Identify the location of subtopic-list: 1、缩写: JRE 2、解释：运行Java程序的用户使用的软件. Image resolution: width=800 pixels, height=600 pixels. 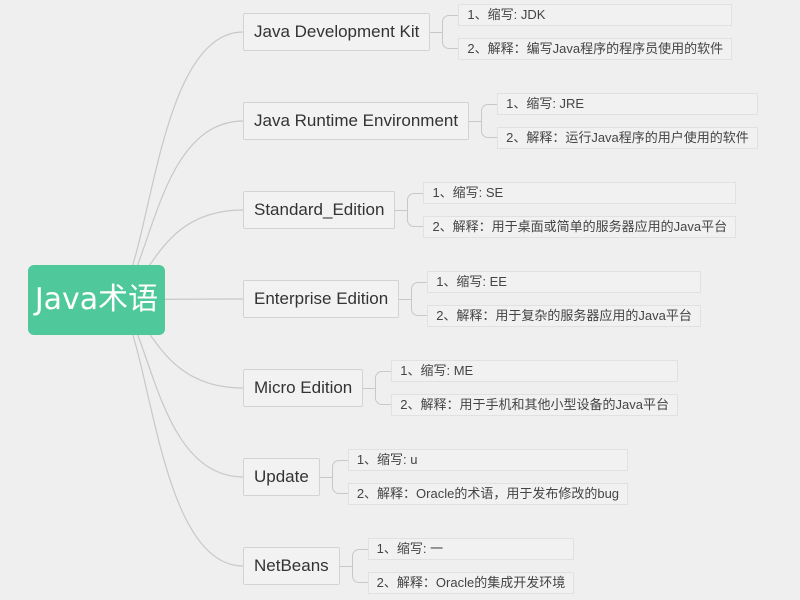
(627, 121).